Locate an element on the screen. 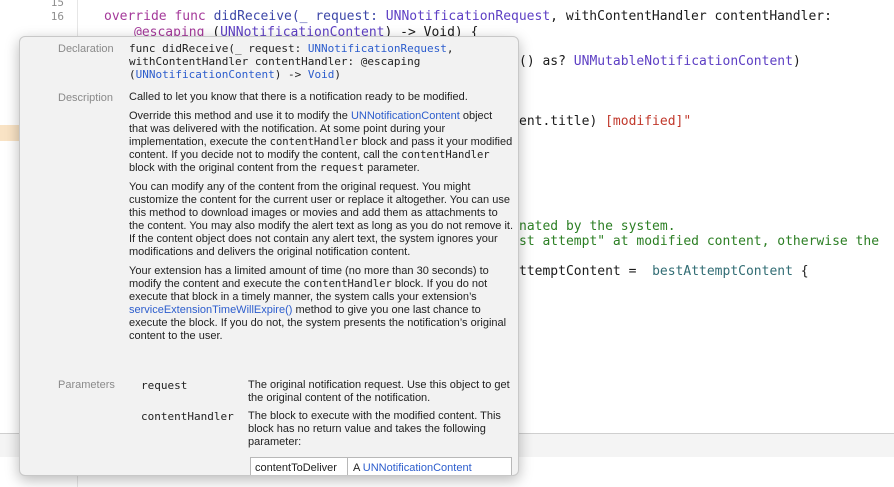  code-fragment-a: () as? UNMutableNotificationContent) is located at coordinates (660, 62).